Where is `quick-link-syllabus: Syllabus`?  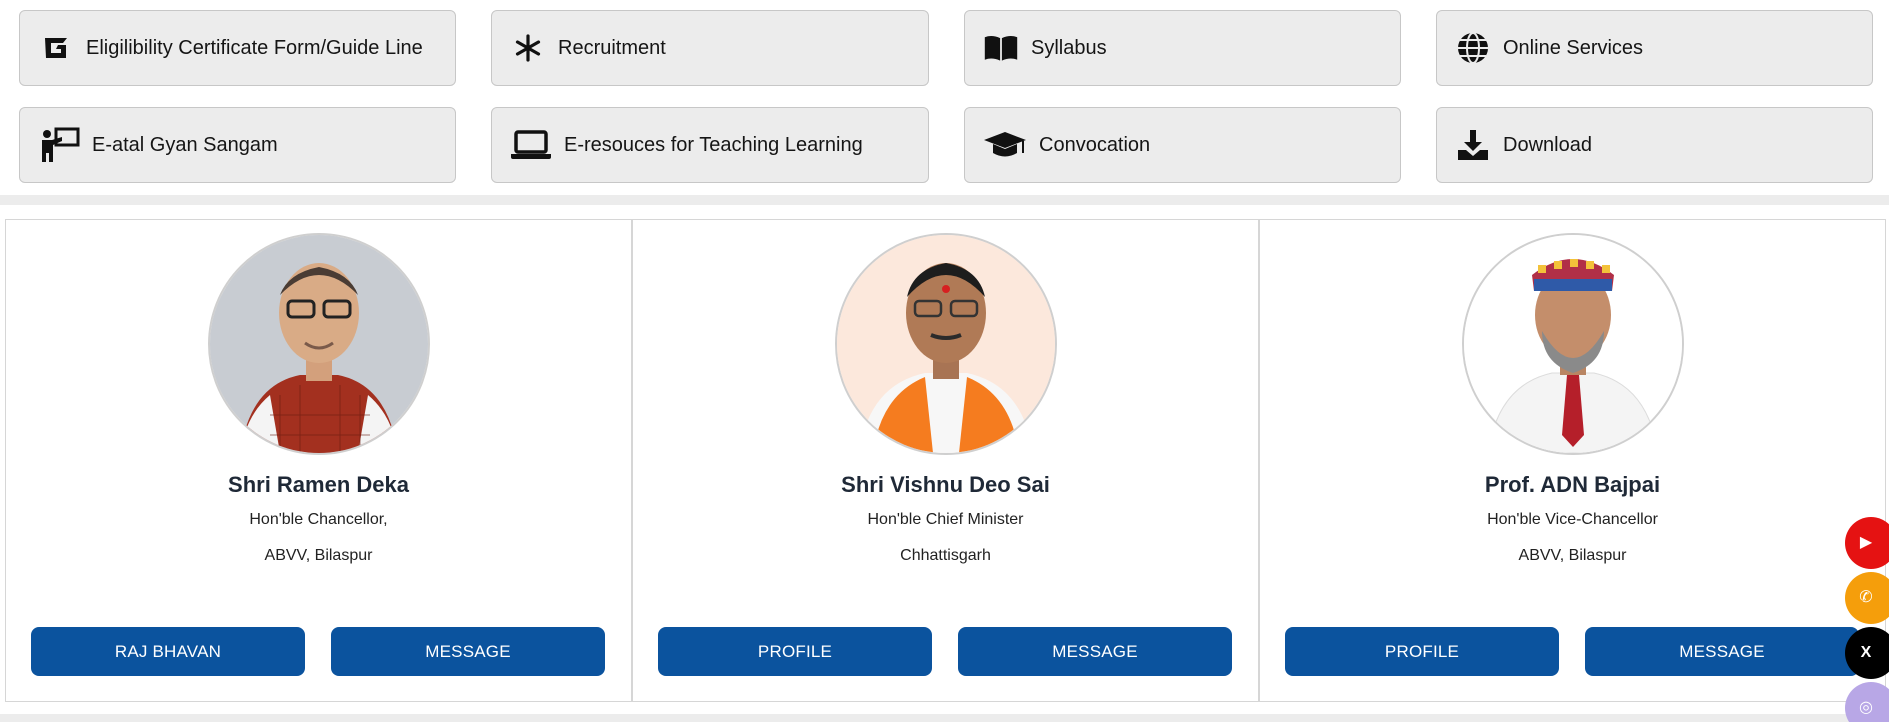 quick-link-syllabus: Syllabus is located at coordinates (1182, 48).